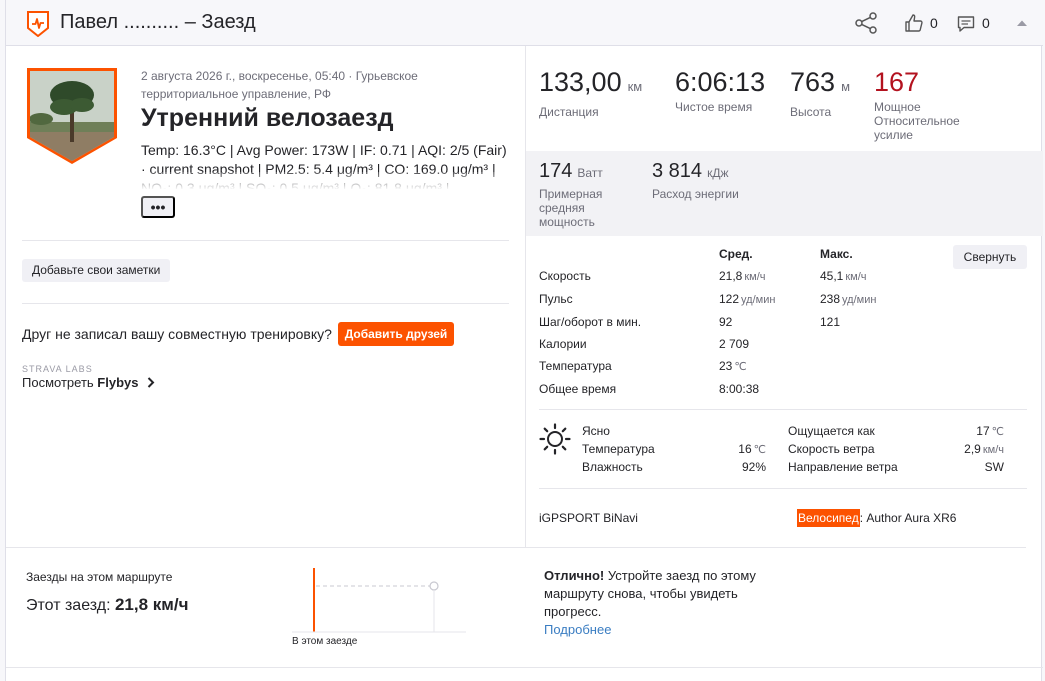 The image size is (1045, 681). Describe the element at coordinates (325, 641) in the screenshot. I see `chart-caption: В этом заезде` at that location.